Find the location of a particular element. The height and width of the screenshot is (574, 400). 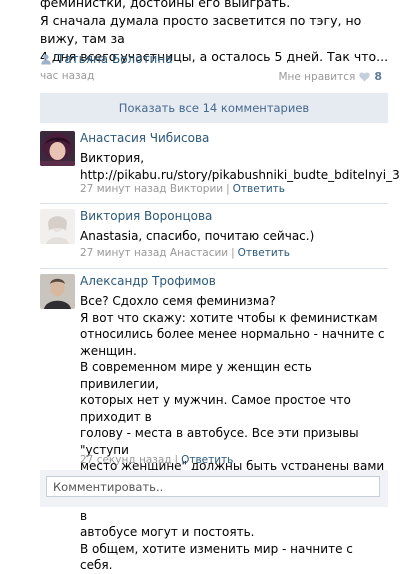

comment-author: Александр Трофимов is located at coordinates (148, 281).